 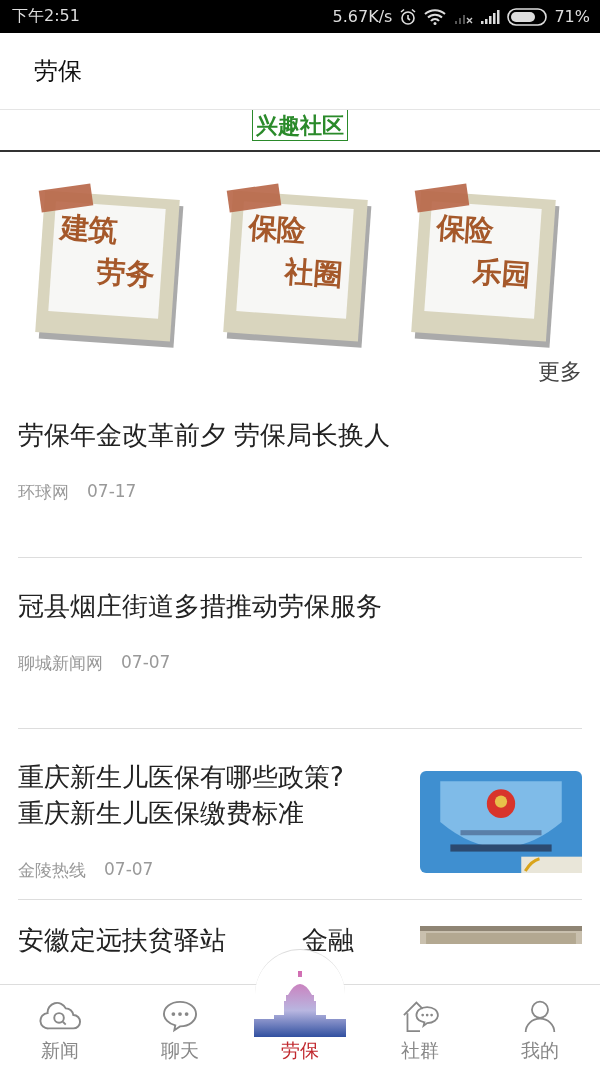 I want to click on wifi-icon, so click(x=435, y=16).